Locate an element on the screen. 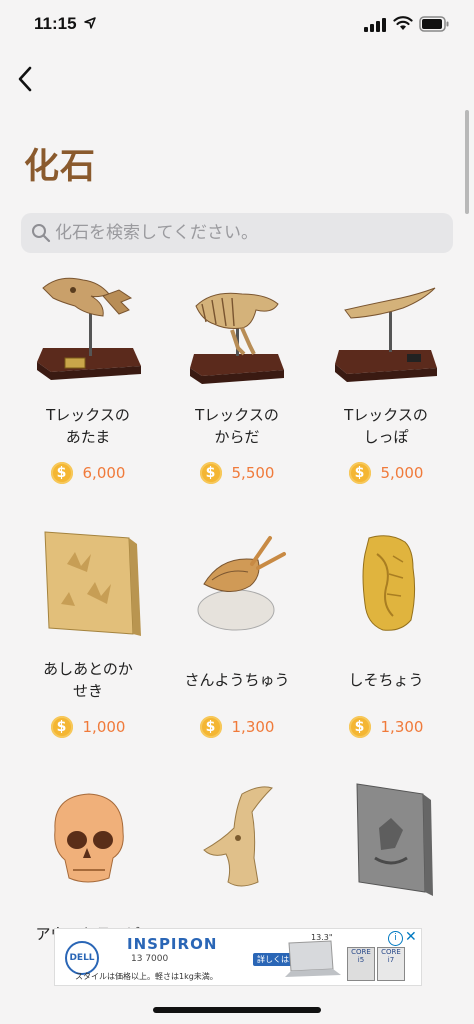 The width and height of the screenshot is (474, 1024). cellular-signal-icon is located at coordinates (375, 25).